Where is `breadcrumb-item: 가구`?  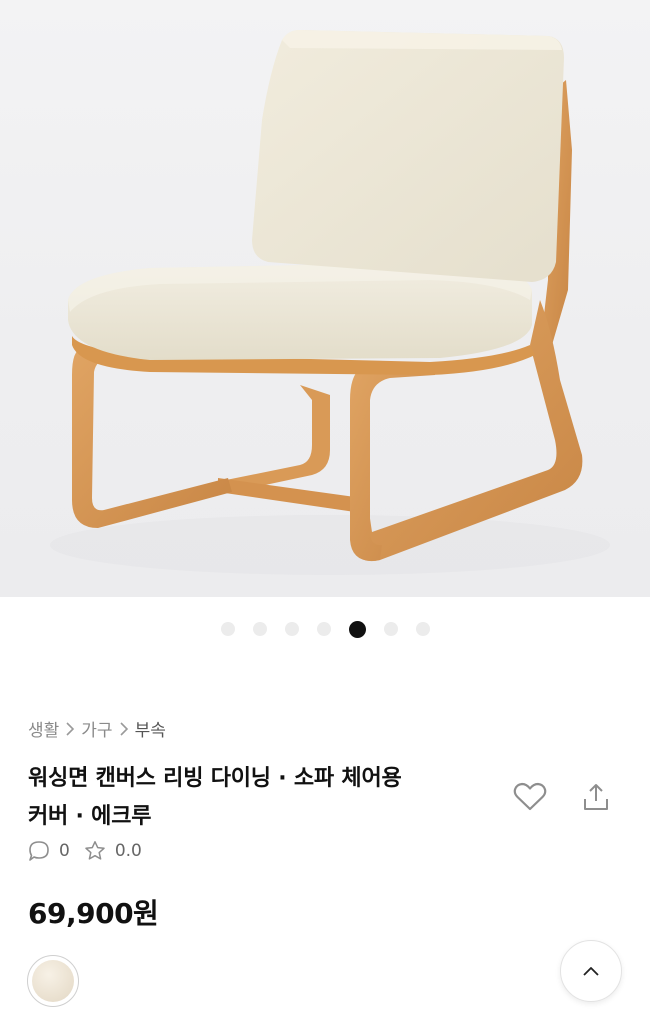
breadcrumb-item: 가구 is located at coordinates (96, 728).